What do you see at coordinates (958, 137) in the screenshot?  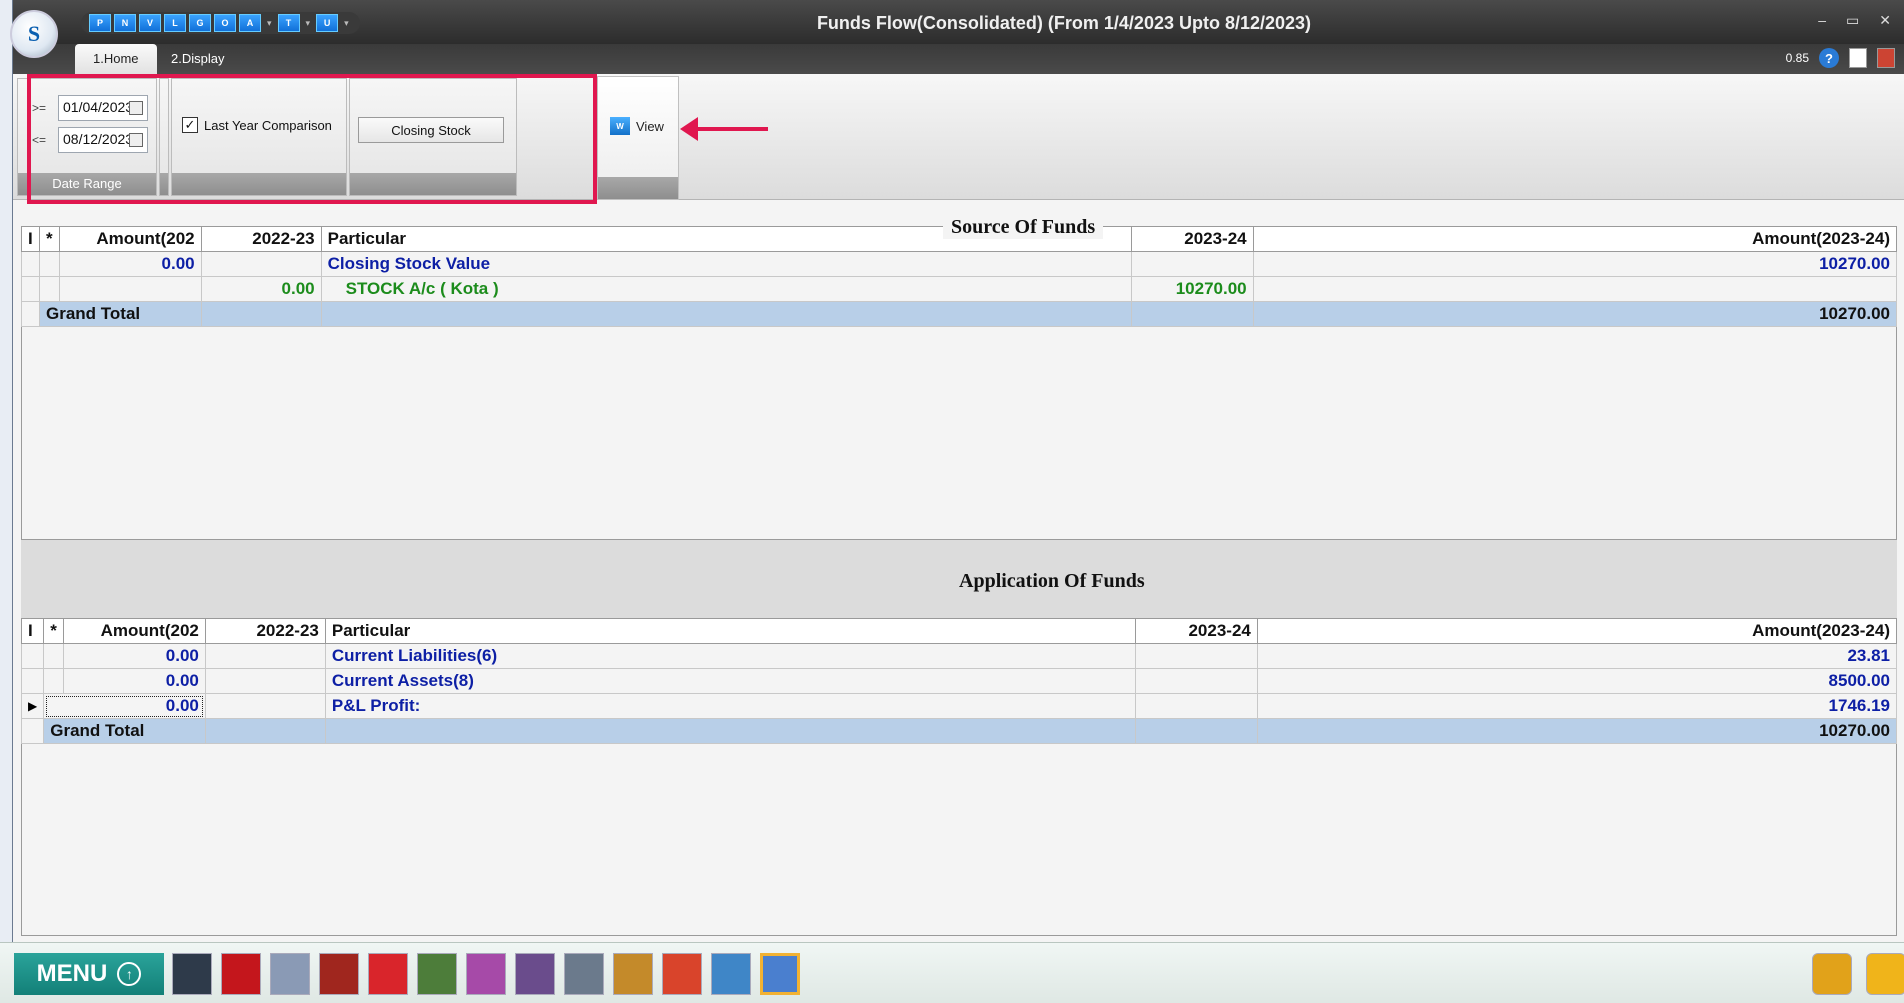 I see `ribbon: >= 01/04/2023 <= 08/12/2023 Date Range ✓` at bounding box center [958, 137].